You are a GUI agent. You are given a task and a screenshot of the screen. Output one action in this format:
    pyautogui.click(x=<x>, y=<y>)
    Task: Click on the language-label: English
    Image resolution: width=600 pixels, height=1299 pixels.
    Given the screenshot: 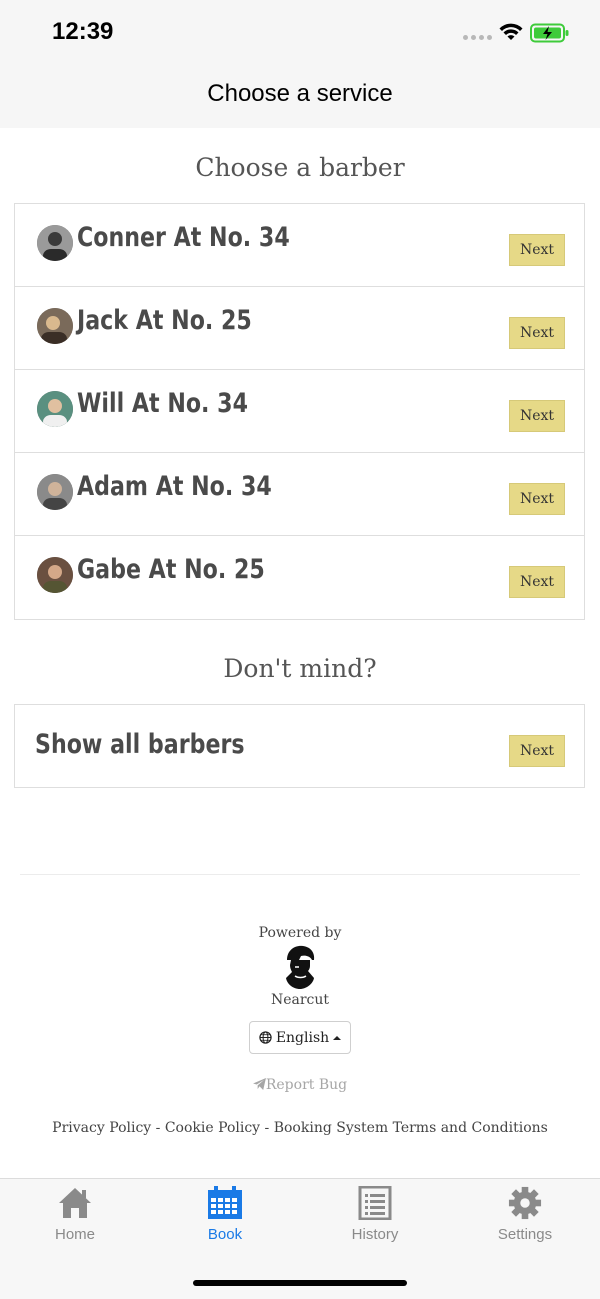 What is the action you would take?
    pyautogui.click(x=302, y=1037)
    